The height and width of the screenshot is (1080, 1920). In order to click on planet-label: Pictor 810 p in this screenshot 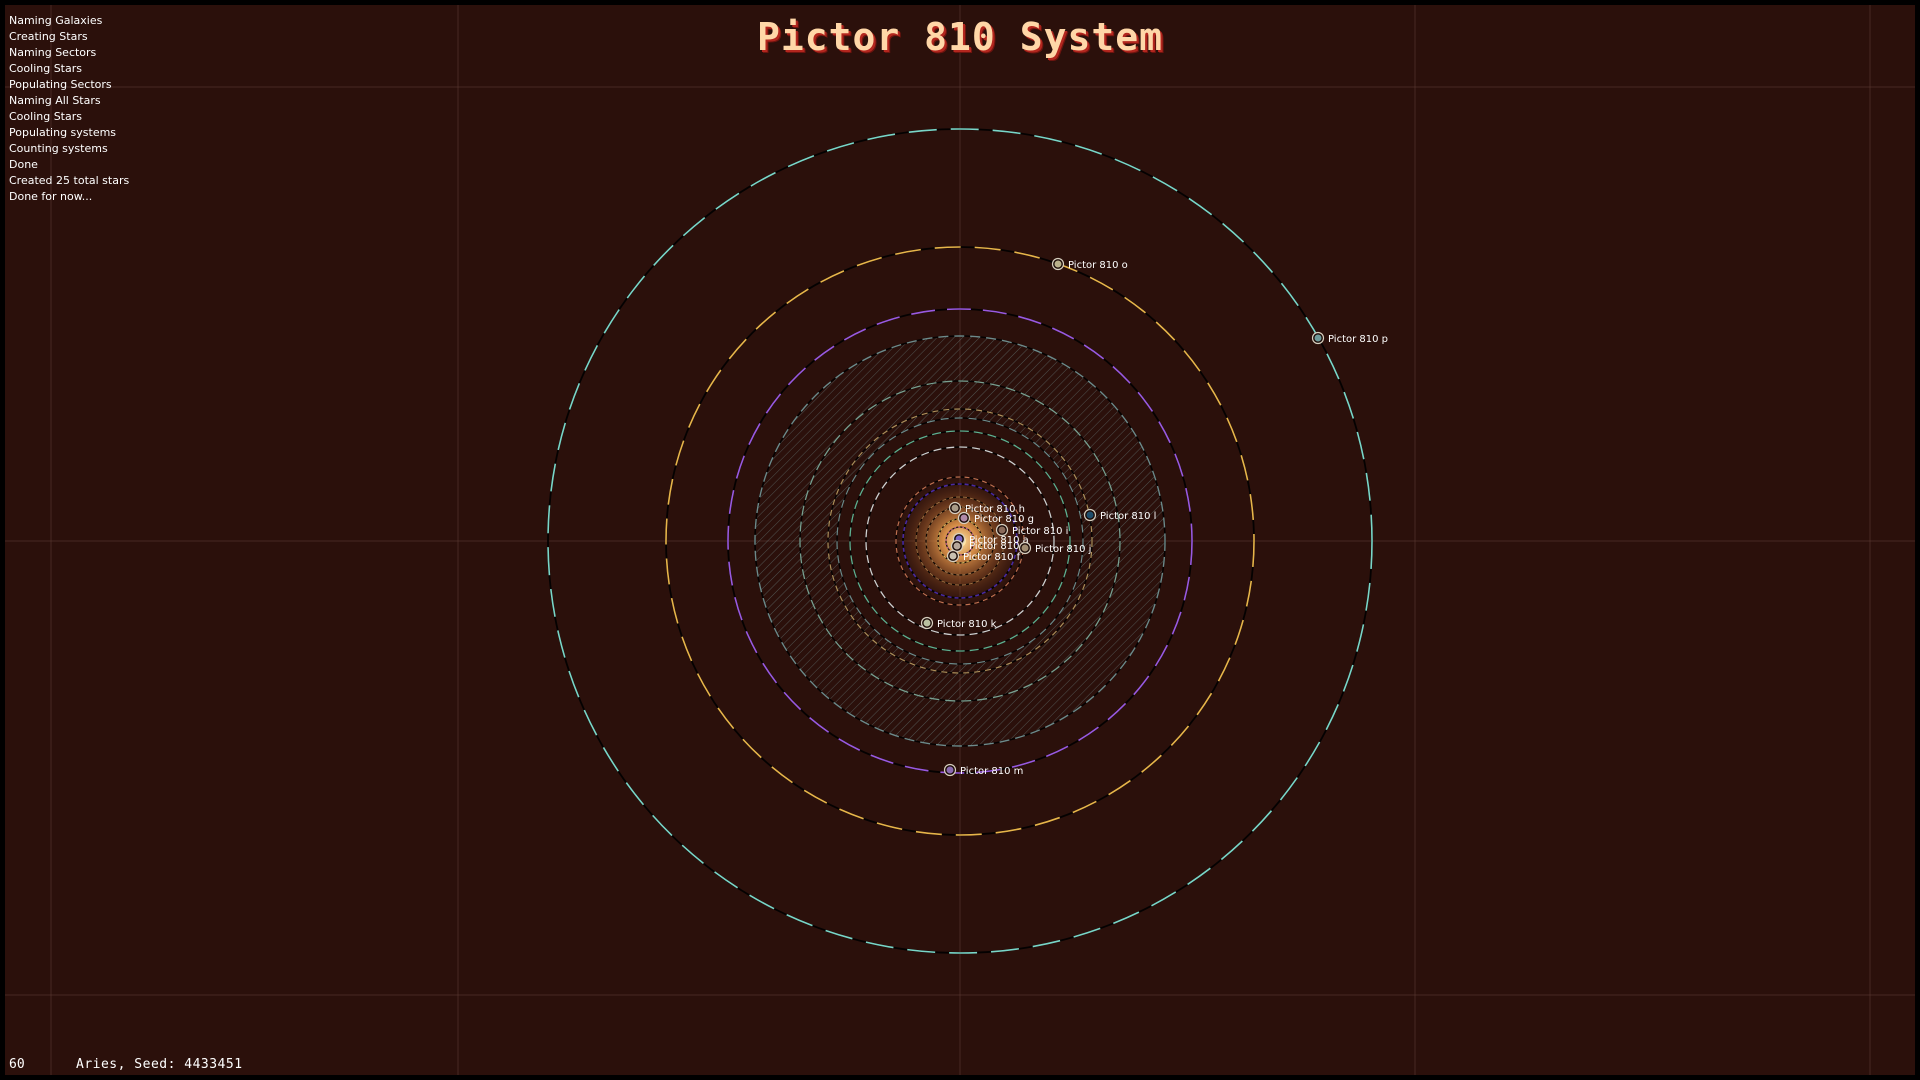, I will do `click(1358, 339)`.